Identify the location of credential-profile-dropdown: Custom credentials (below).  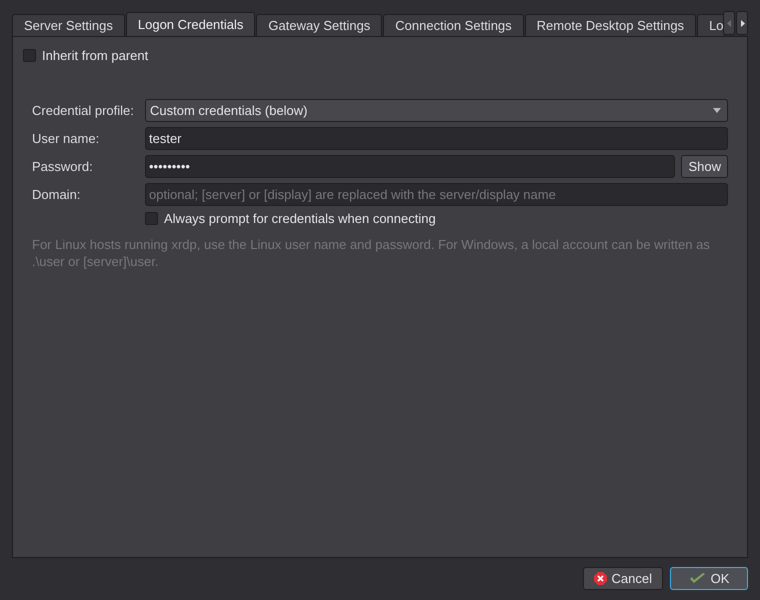
(436, 110).